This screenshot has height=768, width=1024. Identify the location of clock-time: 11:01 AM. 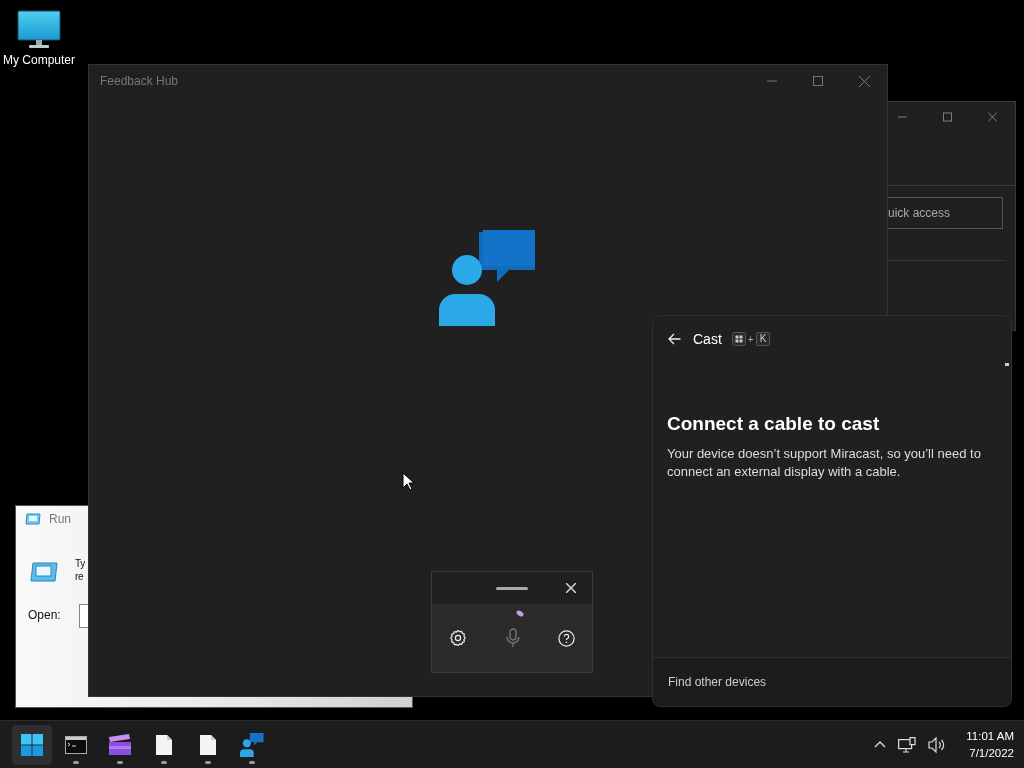
(990, 736).